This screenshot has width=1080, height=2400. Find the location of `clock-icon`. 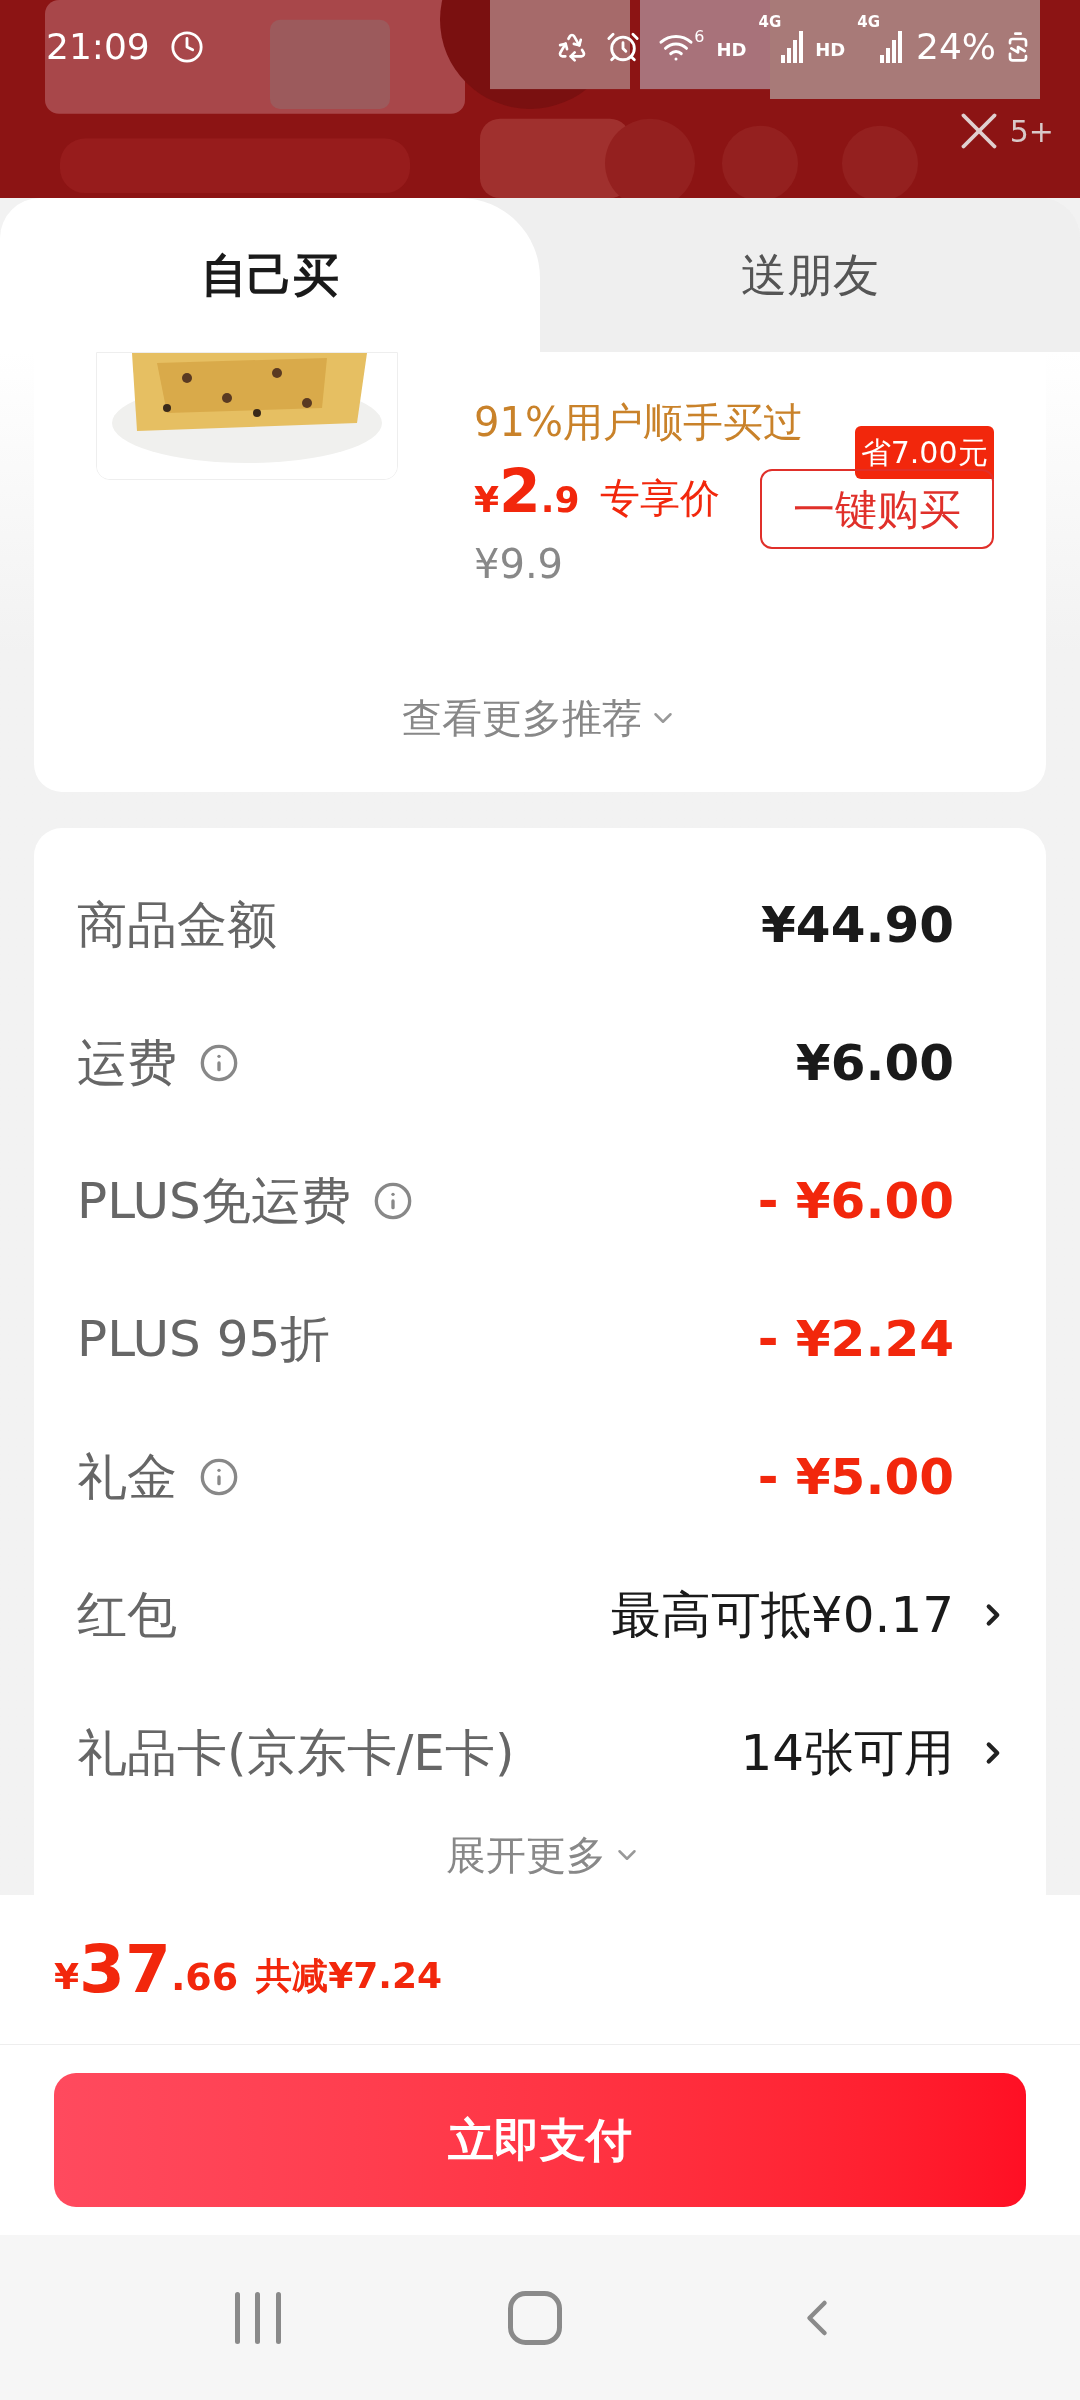

clock-icon is located at coordinates (186, 47).